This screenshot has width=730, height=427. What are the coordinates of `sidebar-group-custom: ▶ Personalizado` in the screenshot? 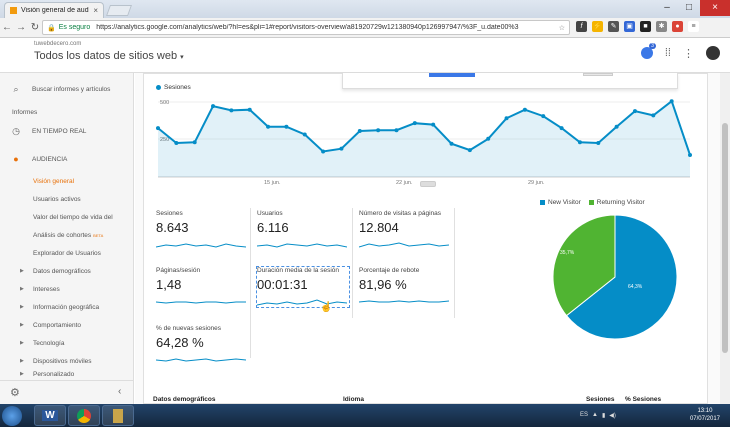 It's located at (66, 374).